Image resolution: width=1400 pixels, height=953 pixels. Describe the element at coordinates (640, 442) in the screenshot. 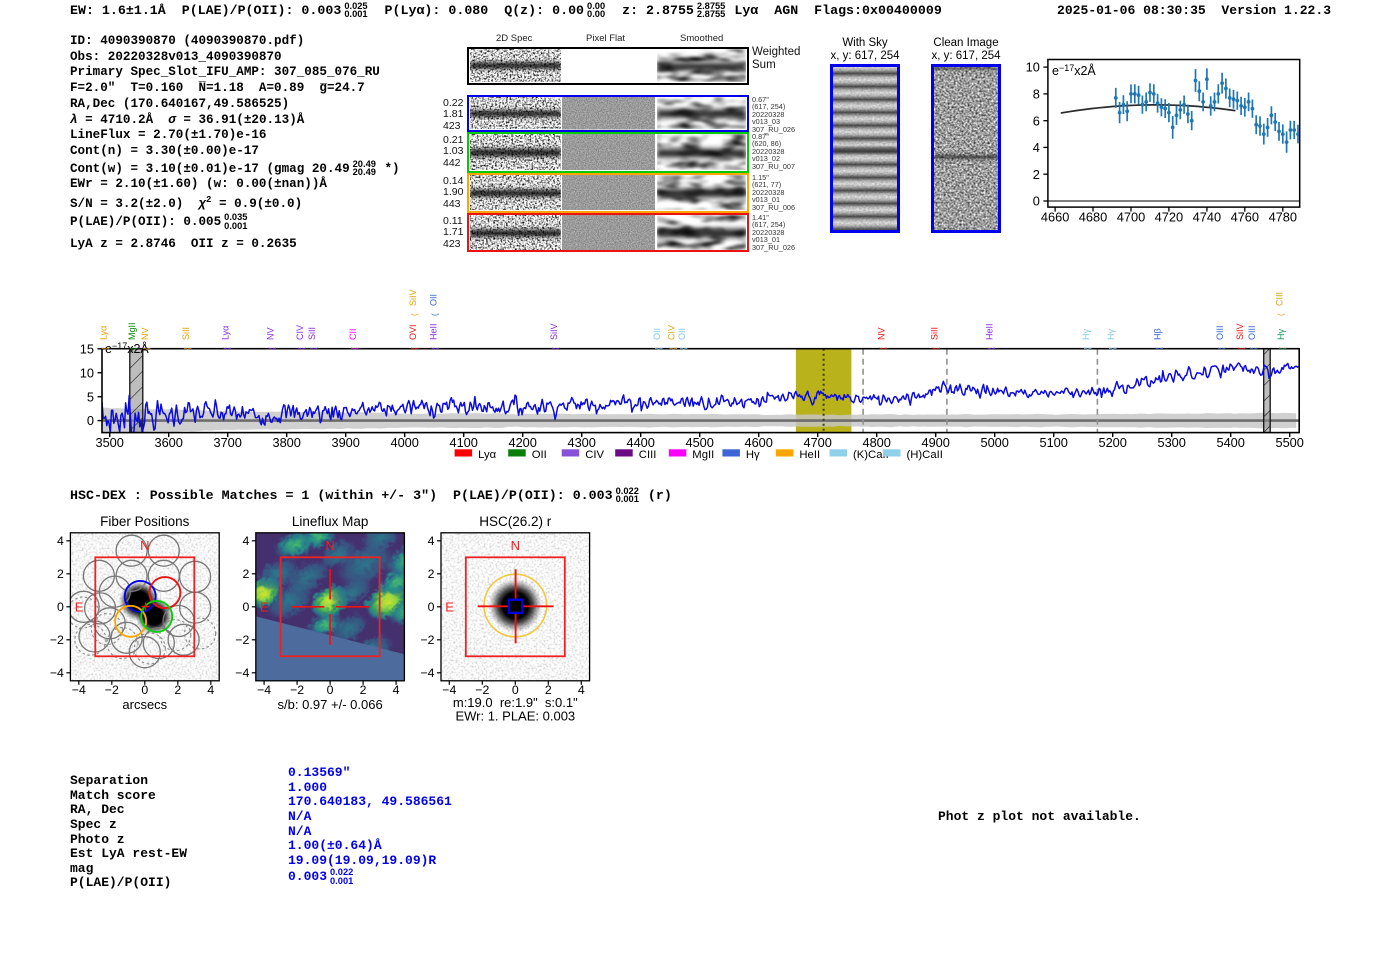

I see `svg-text: 4400` at that location.